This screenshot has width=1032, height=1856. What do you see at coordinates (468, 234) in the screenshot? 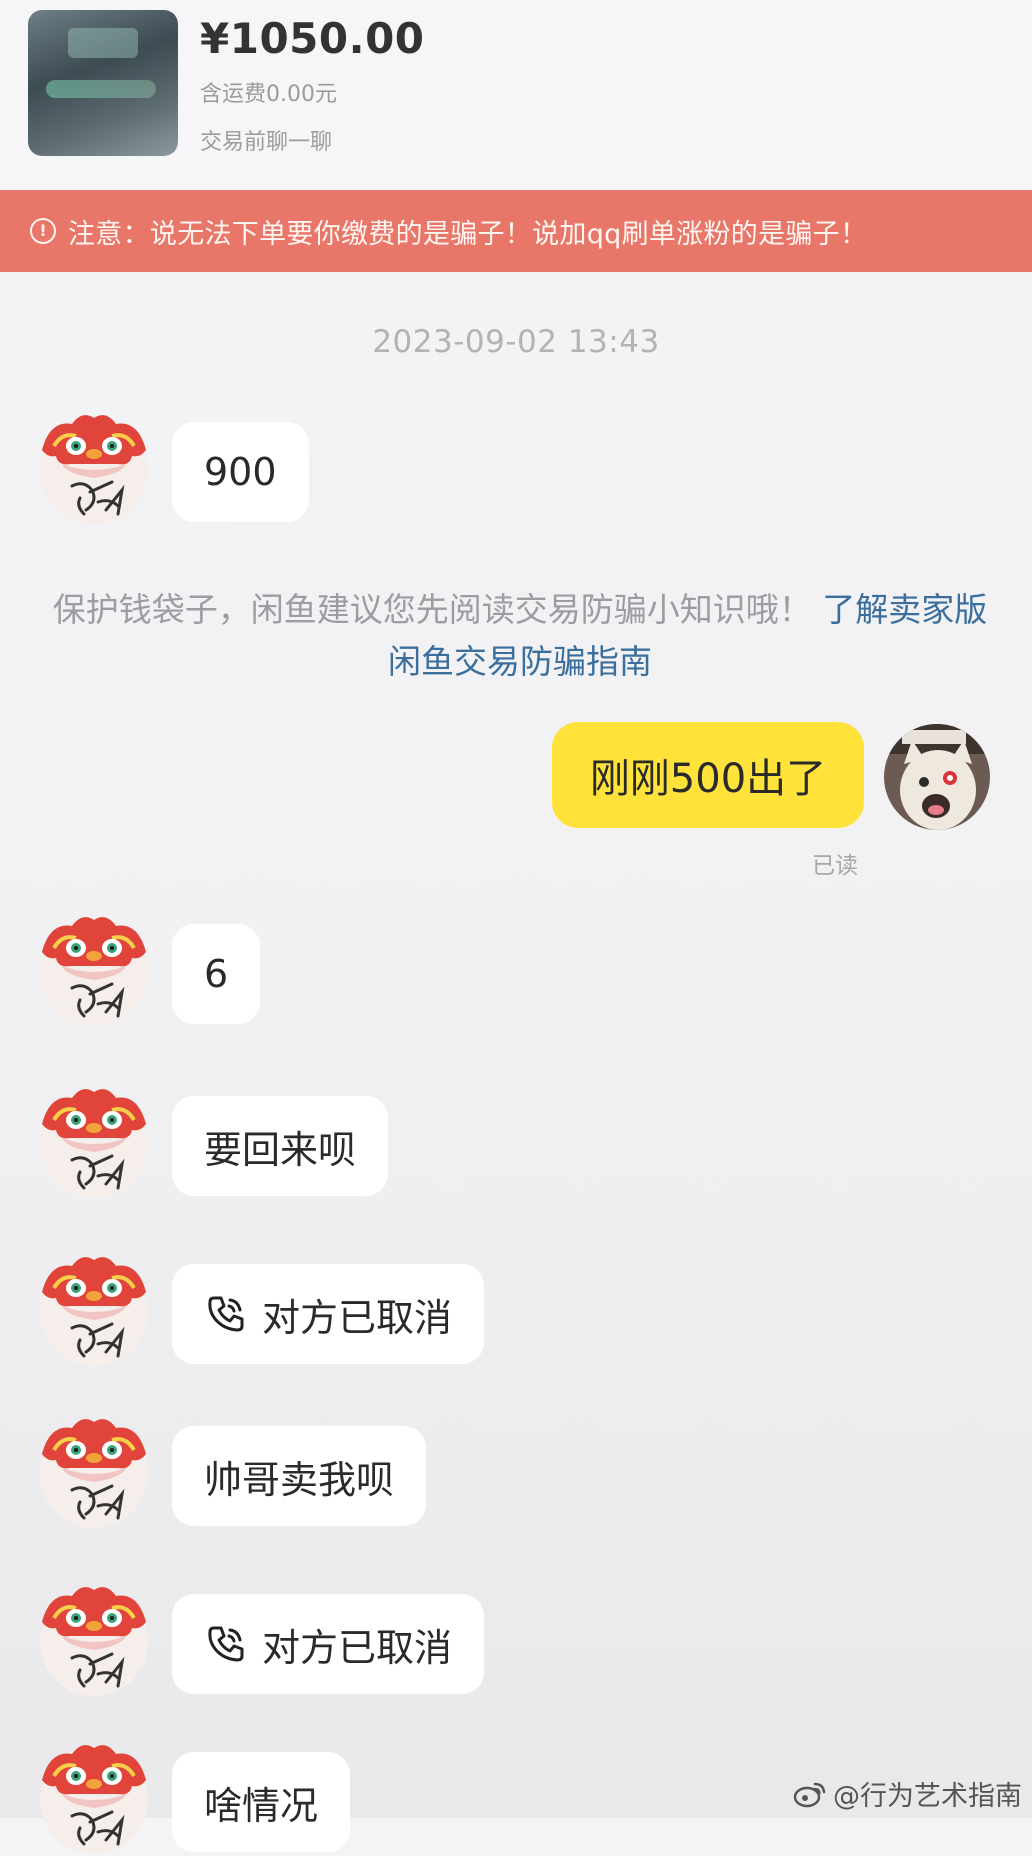
I see `warning-text: 注意：说无法下单要你缴费的是骗子！说加qq刷单涨粉的是骗子！` at bounding box center [468, 234].